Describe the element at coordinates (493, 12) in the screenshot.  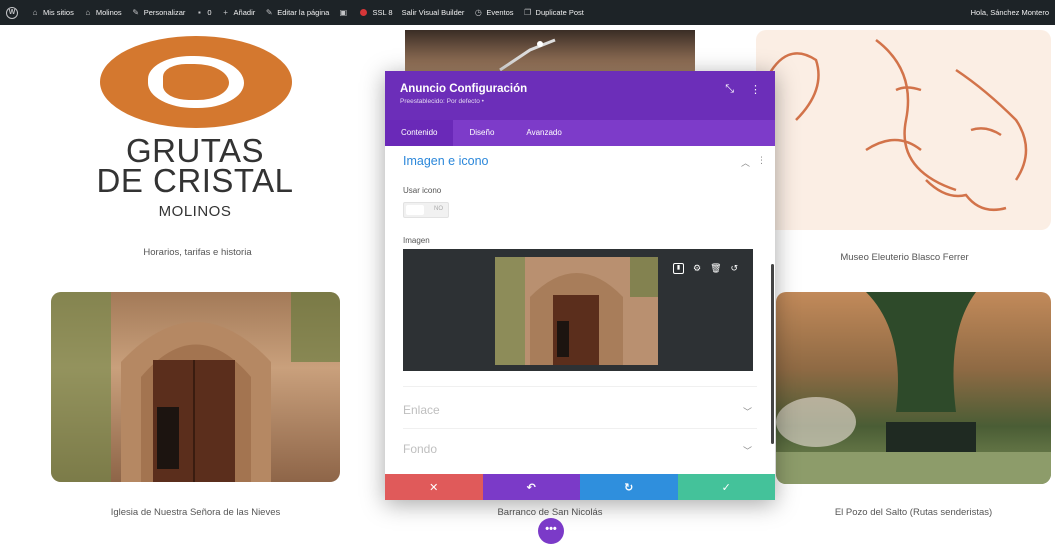
I see `admin-item-eventos: ◷ Eventos` at that location.